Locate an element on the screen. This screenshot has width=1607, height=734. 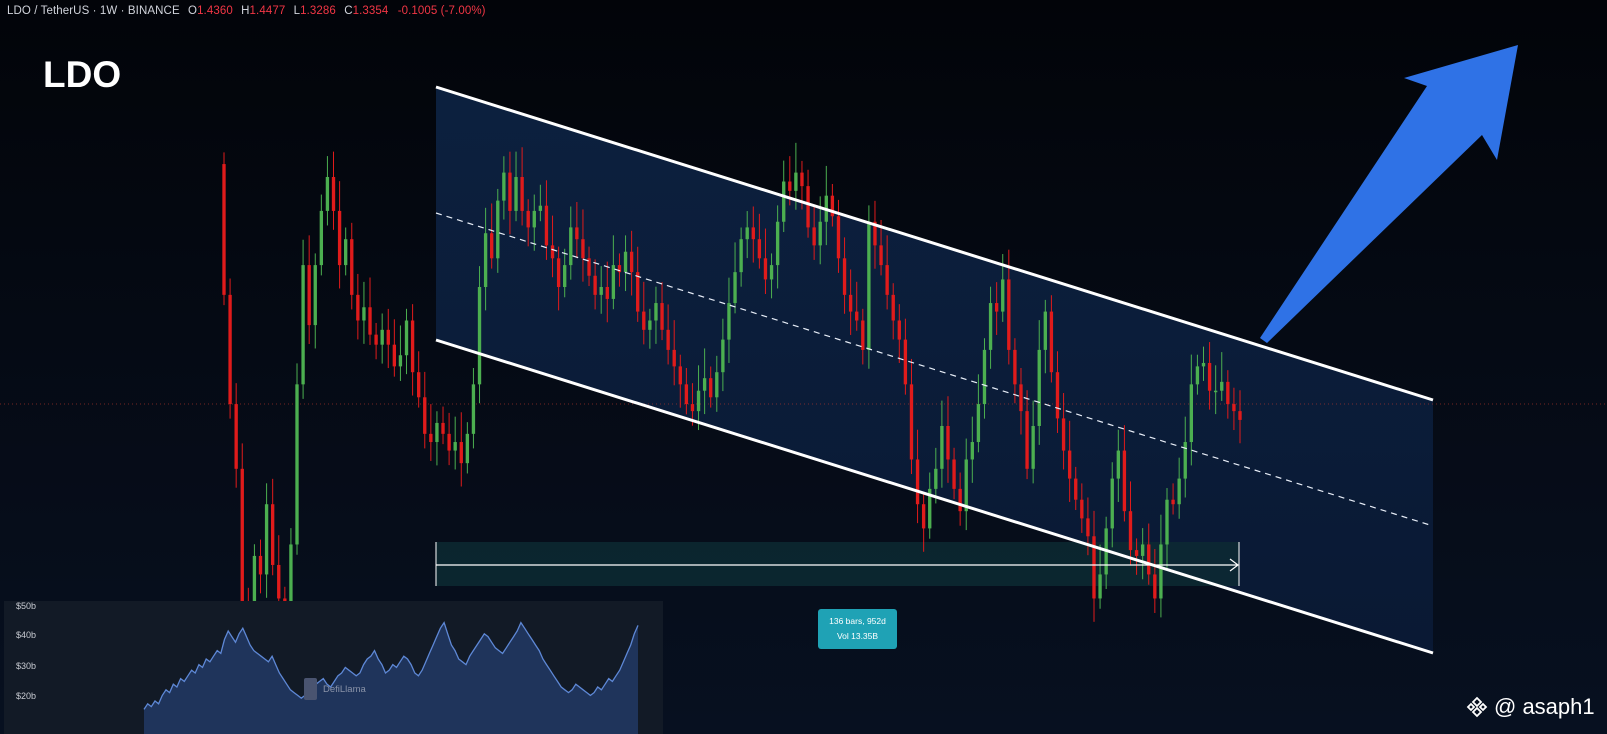
tvl-inset-chart: $50b $40b $30b $20b DefiLlama is located at coordinates (333, 667).